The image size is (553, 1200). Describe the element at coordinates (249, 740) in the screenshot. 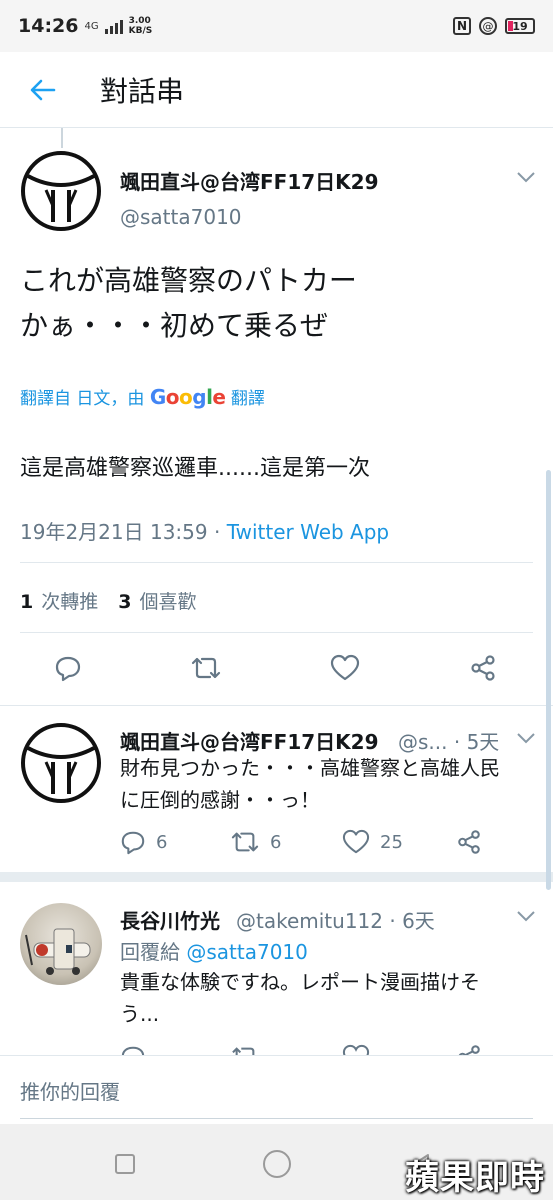

I see `reply-author-name: 颯田直斗@台湾FF17日K29` at that location.